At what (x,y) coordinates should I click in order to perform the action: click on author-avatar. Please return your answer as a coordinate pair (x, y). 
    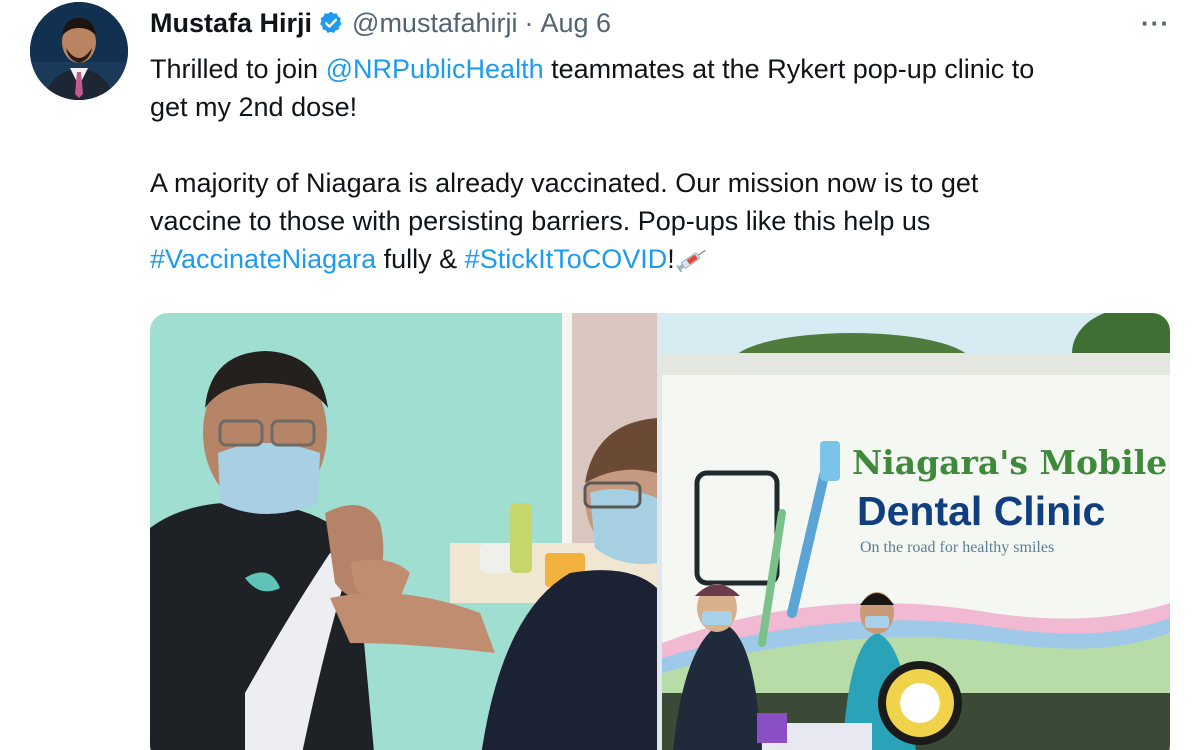
    Looking at the image, I should click on (79, 51).